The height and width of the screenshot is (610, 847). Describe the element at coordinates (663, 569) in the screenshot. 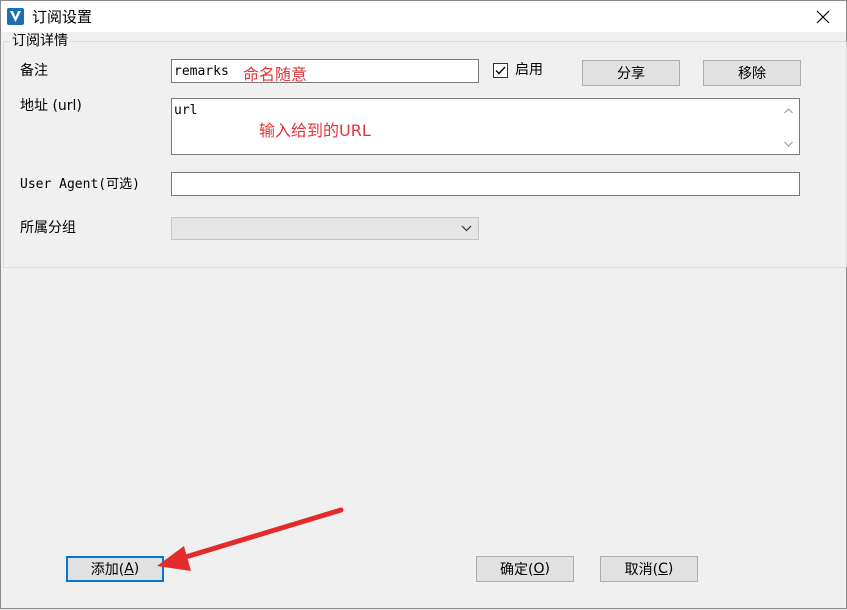

I see `cancel-button-accesskey: C` at that location.